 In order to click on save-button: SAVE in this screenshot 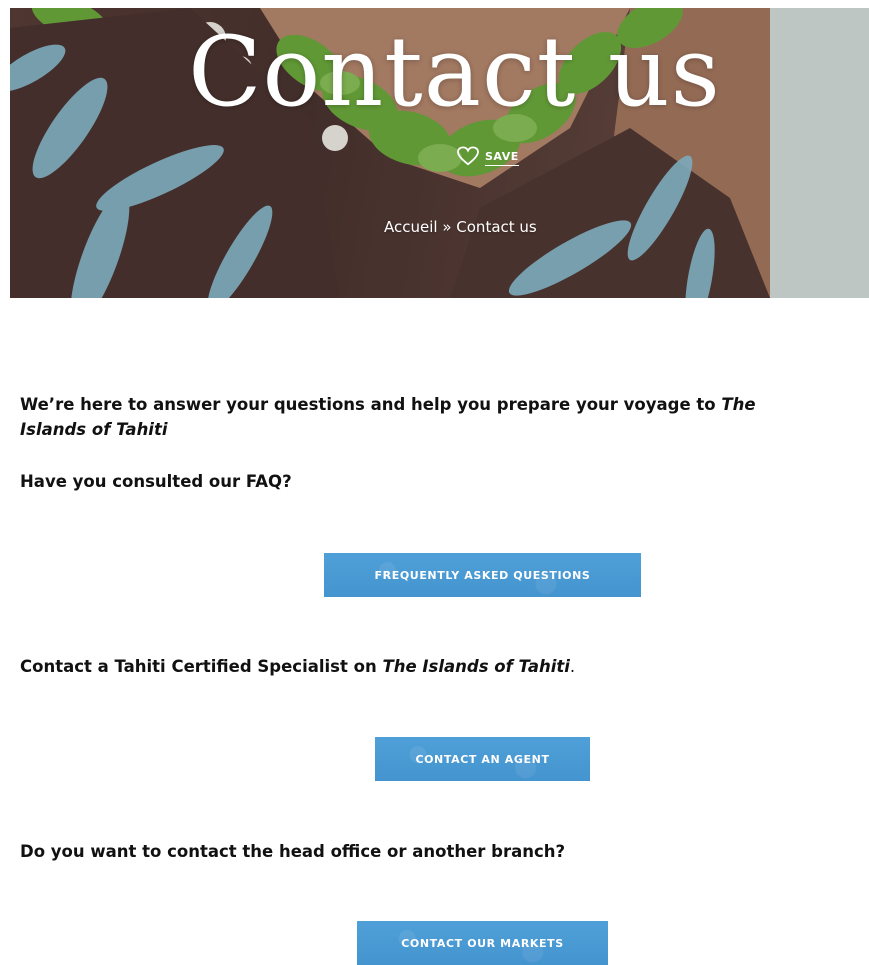, I will do `click(488, 158)`.